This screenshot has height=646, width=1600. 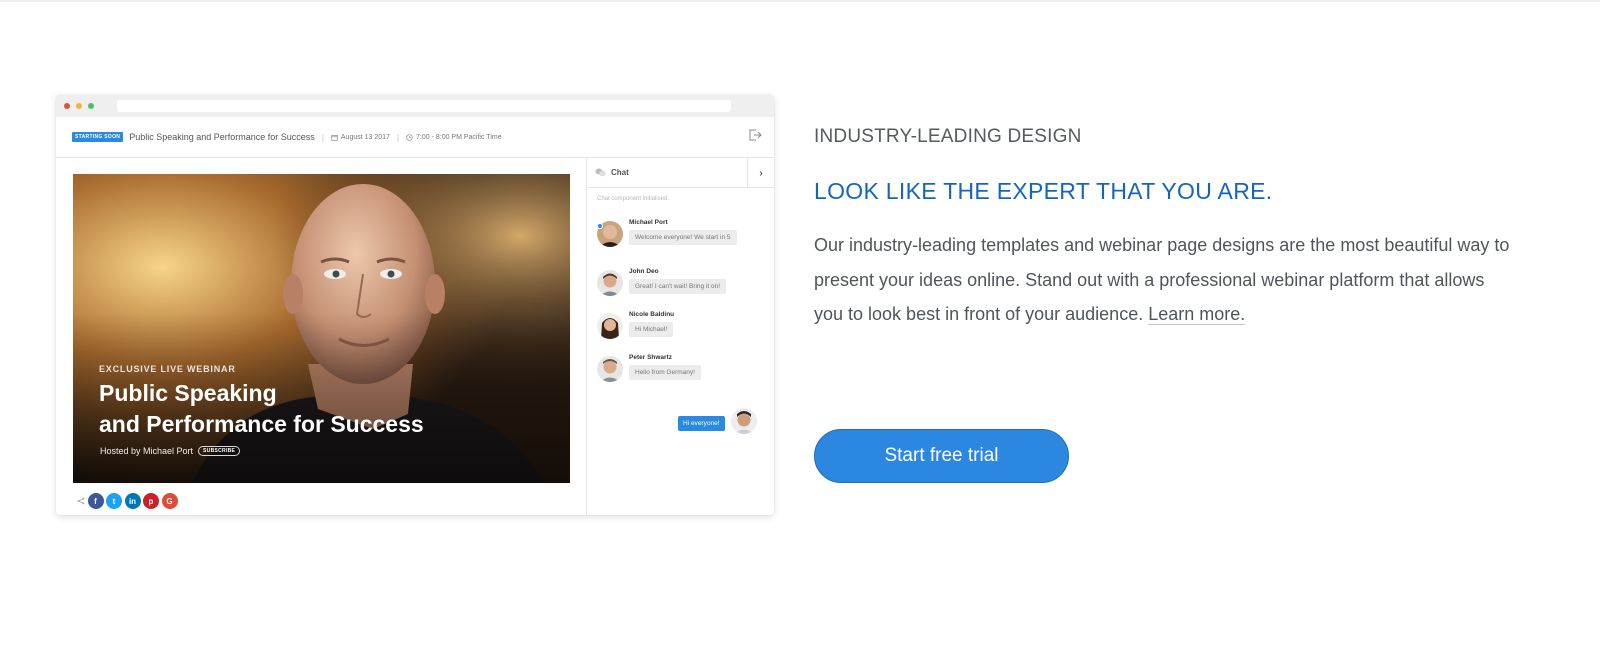 I want to click on chat-bubble-icon, so click(x=600, y=172).